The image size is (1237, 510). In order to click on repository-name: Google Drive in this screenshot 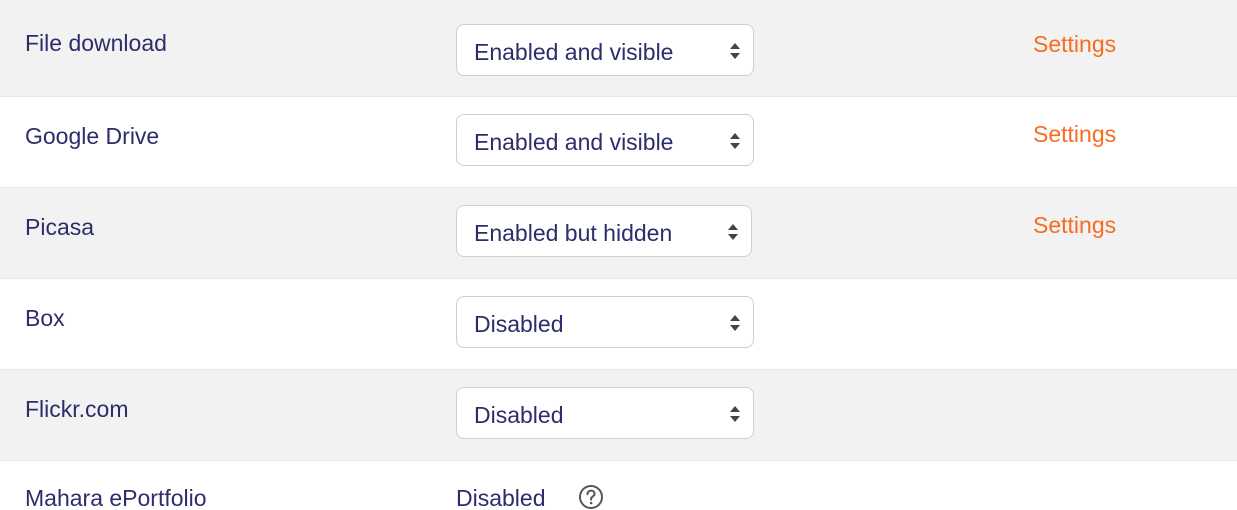, I will do `click(92, 136)`.